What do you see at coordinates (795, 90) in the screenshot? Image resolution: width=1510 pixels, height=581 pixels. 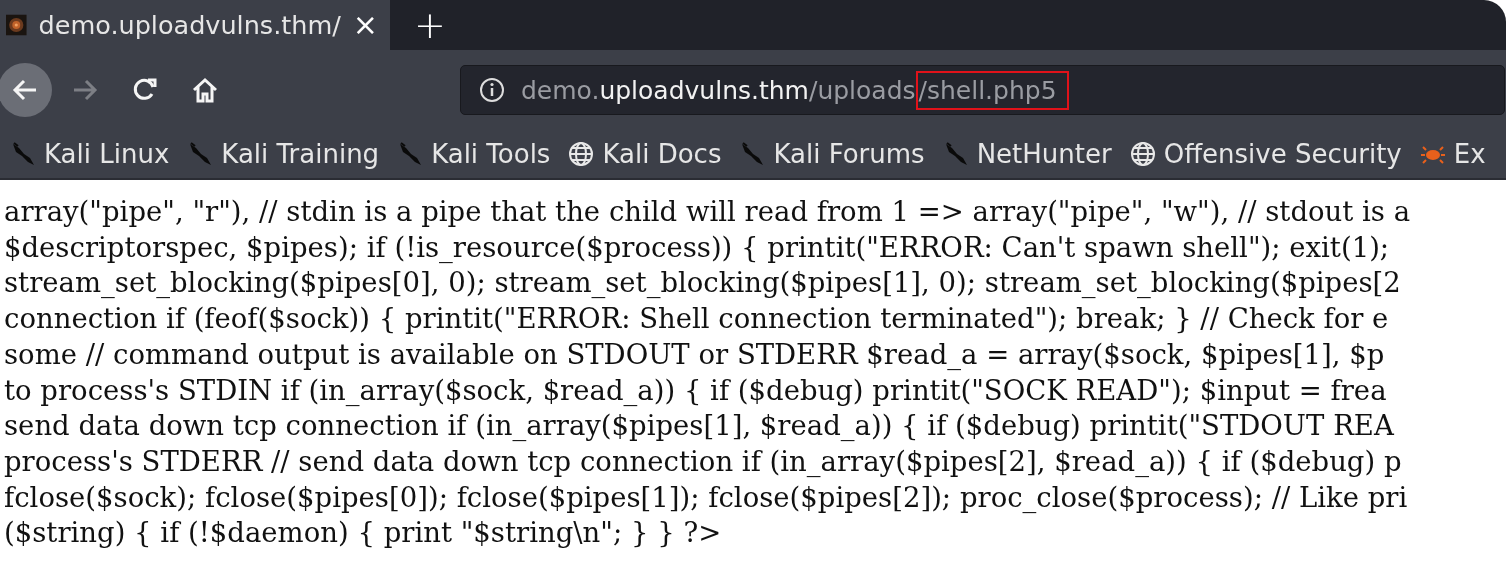 I see `url-text: demo.uploadvulns.thm/uploads/shell.php5` at bounding box center [795, 90].